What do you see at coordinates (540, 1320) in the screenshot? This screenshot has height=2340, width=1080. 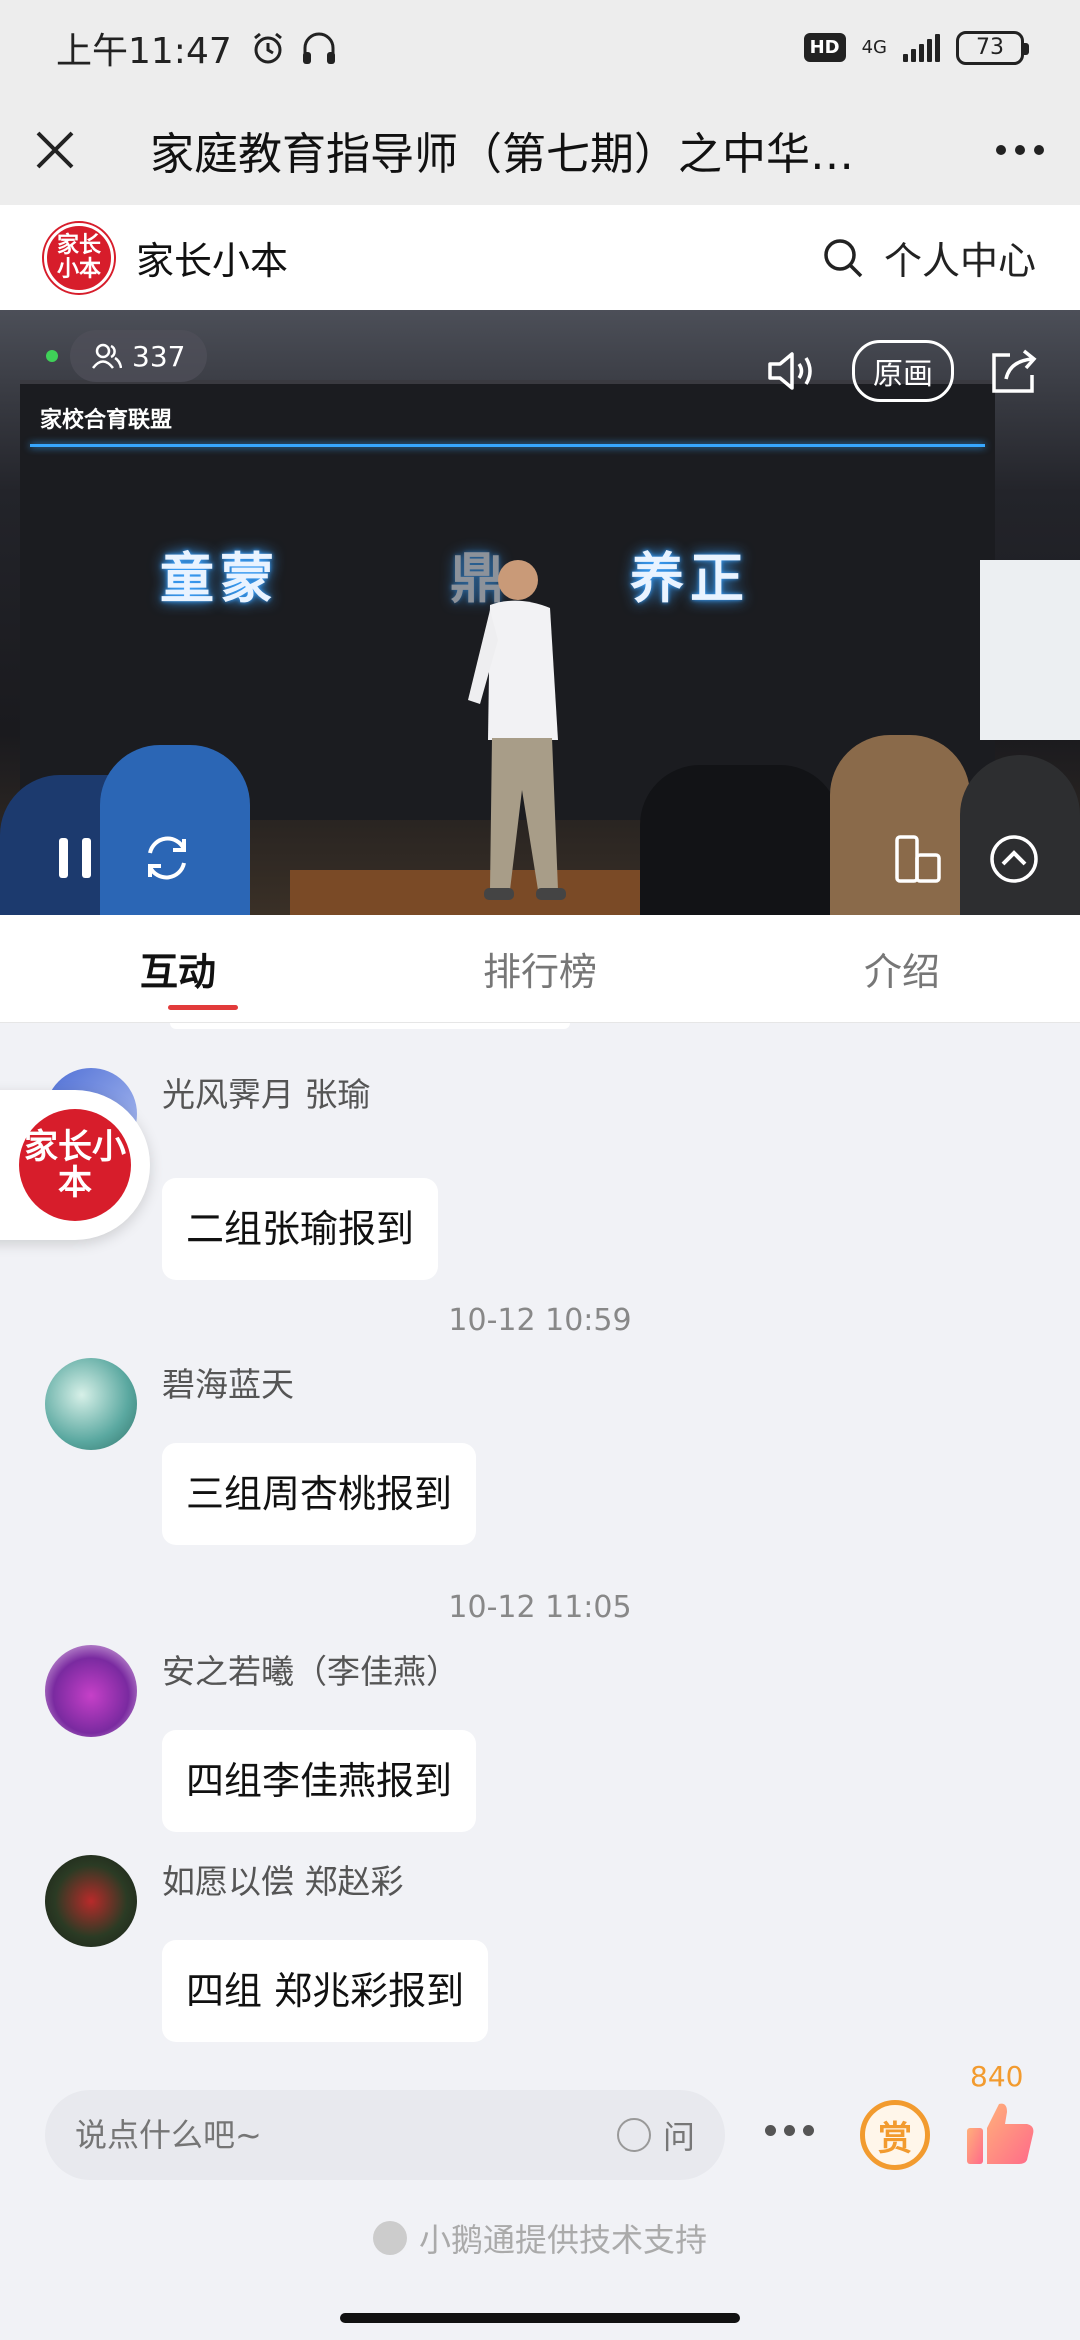 I see `chat-timestamp: 10-12 10:59` at bounding box center [540, 1320].